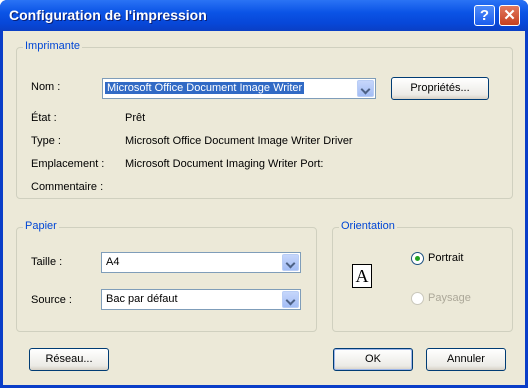 The image size is (528, 388). What do you see at coordinates (417, 298) in the screenshot?
I see `landscape-radio` at bounding box center [417, 298].